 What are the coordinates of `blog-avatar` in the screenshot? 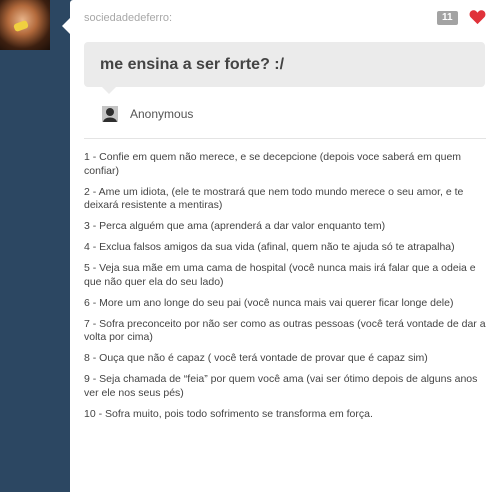 It's located at (25, 25).